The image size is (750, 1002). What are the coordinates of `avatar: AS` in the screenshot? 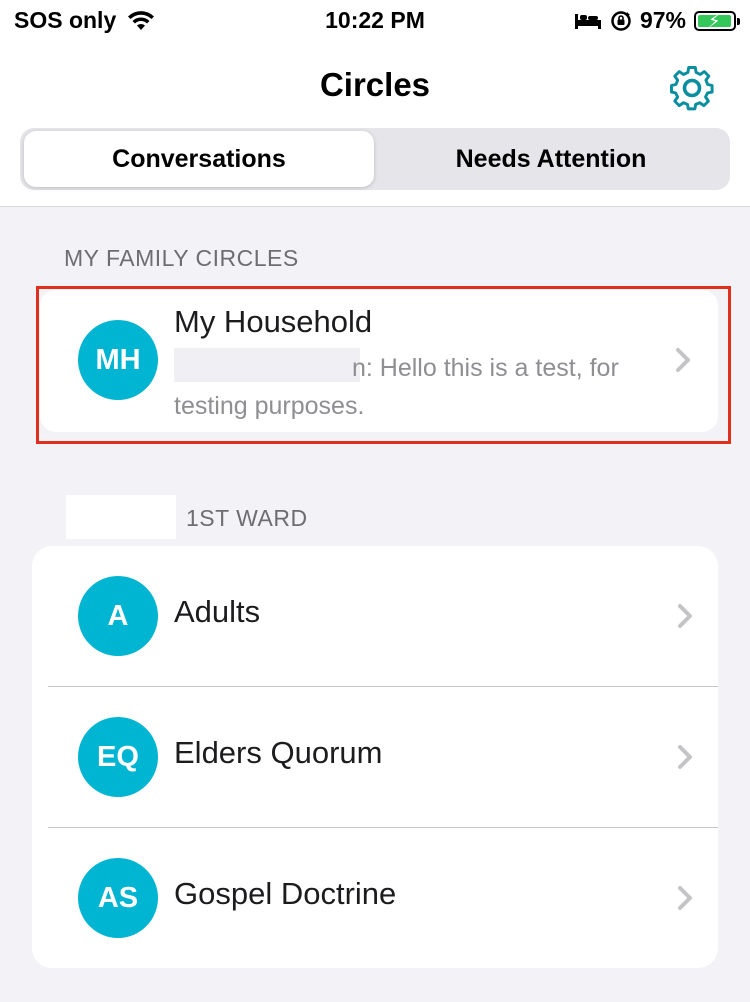 It's located at (118, 898).